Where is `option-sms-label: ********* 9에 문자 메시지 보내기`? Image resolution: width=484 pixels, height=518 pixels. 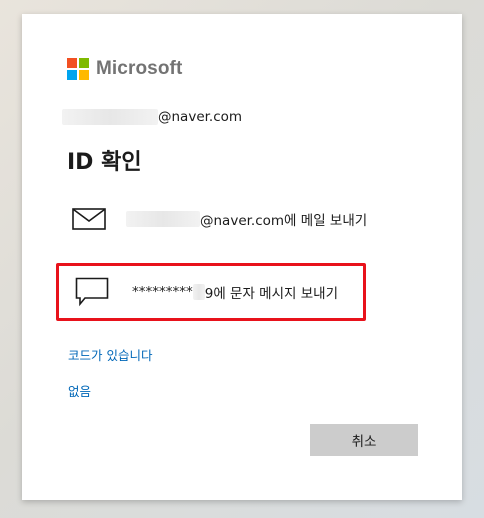 option-sms-label: ********* 9에 문자 메시지 보내기 is located at coordinates (235, 292).